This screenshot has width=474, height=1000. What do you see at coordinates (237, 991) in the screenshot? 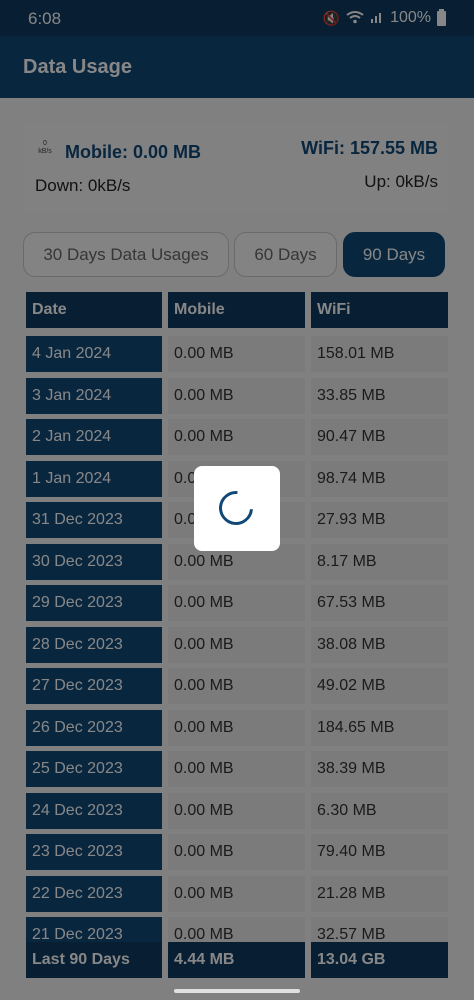
I see `home-indicator` at bounding box center [237, 991].